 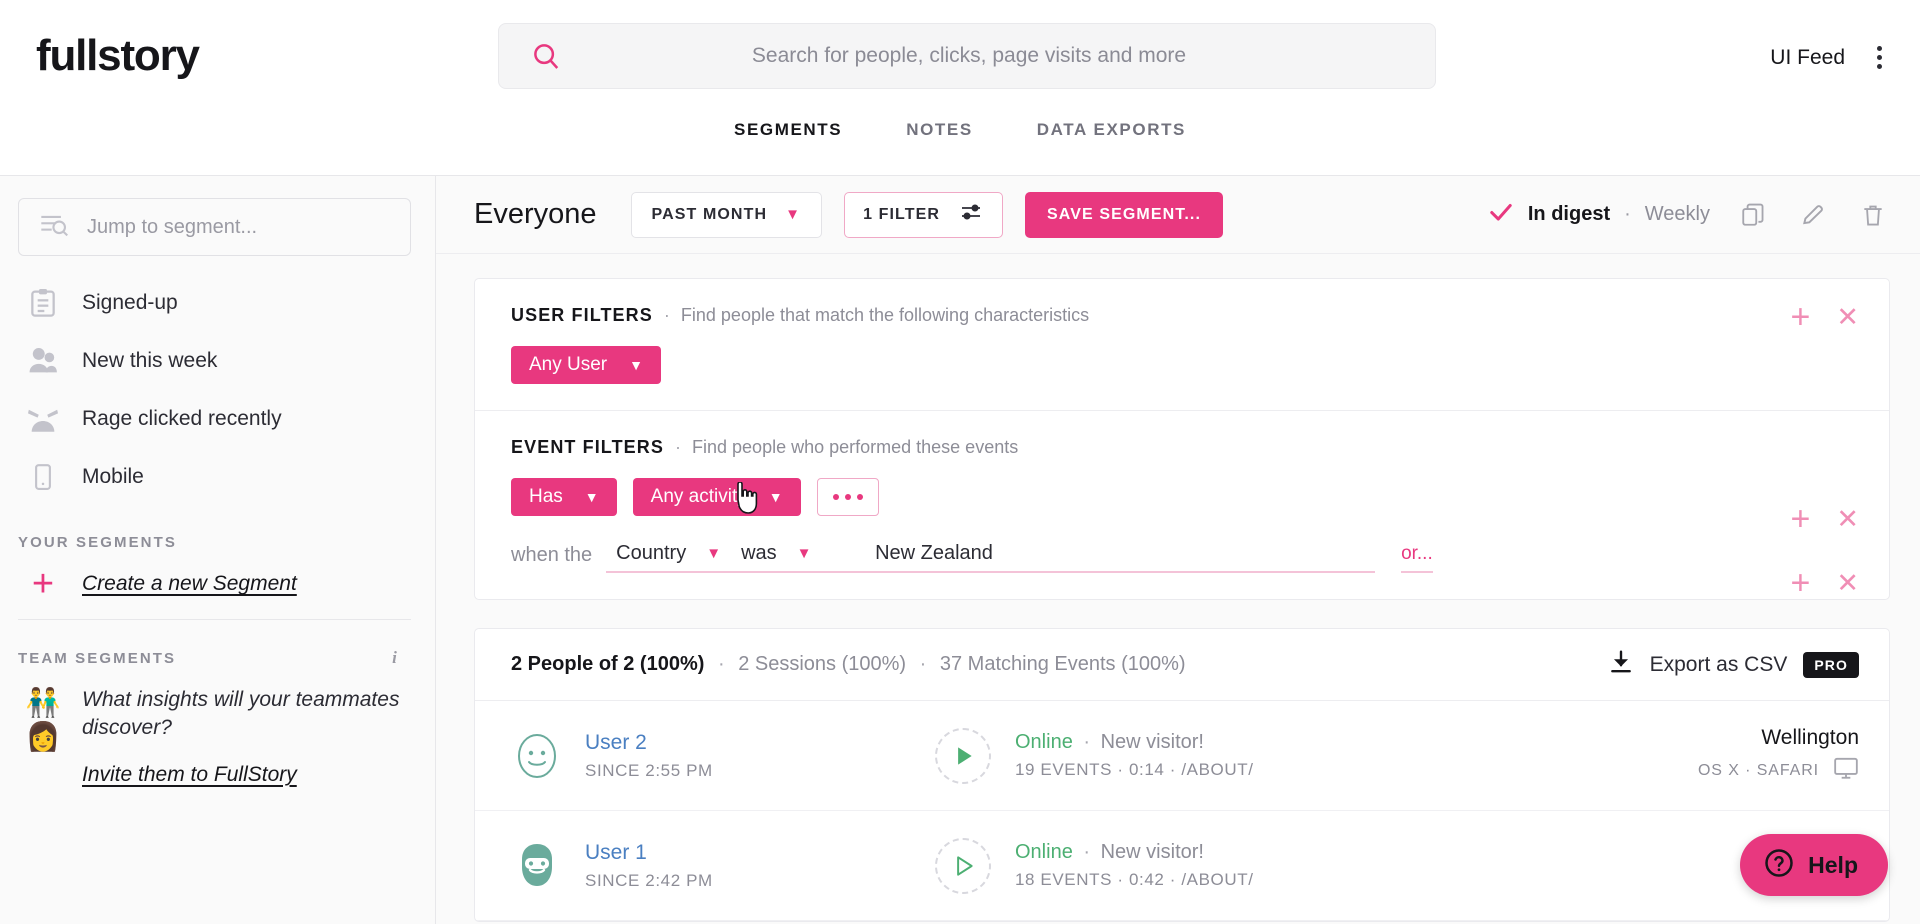 I want to click on when-the-label: when the, so click(x=552, y=555).